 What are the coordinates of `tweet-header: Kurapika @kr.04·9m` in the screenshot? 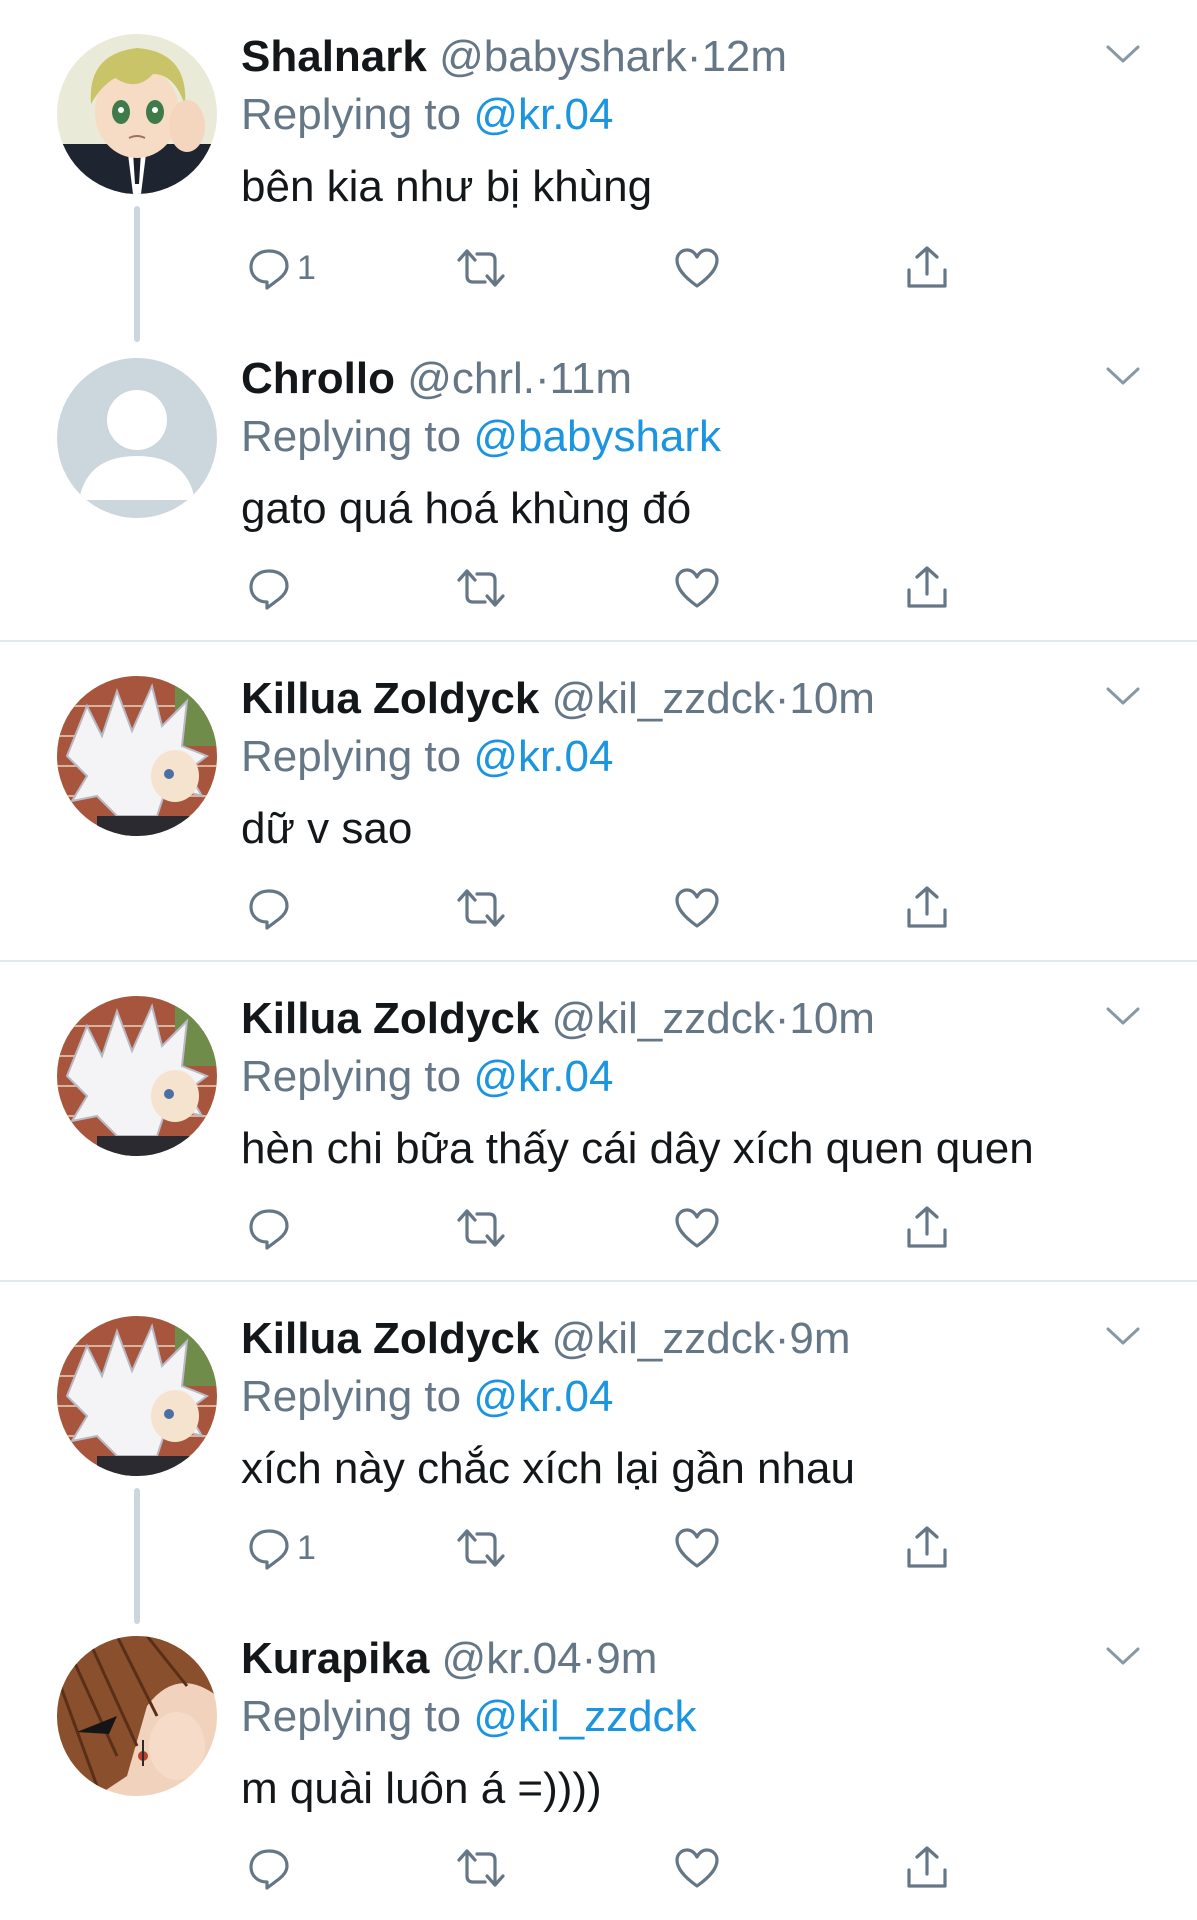 It's located at (689, 1659).